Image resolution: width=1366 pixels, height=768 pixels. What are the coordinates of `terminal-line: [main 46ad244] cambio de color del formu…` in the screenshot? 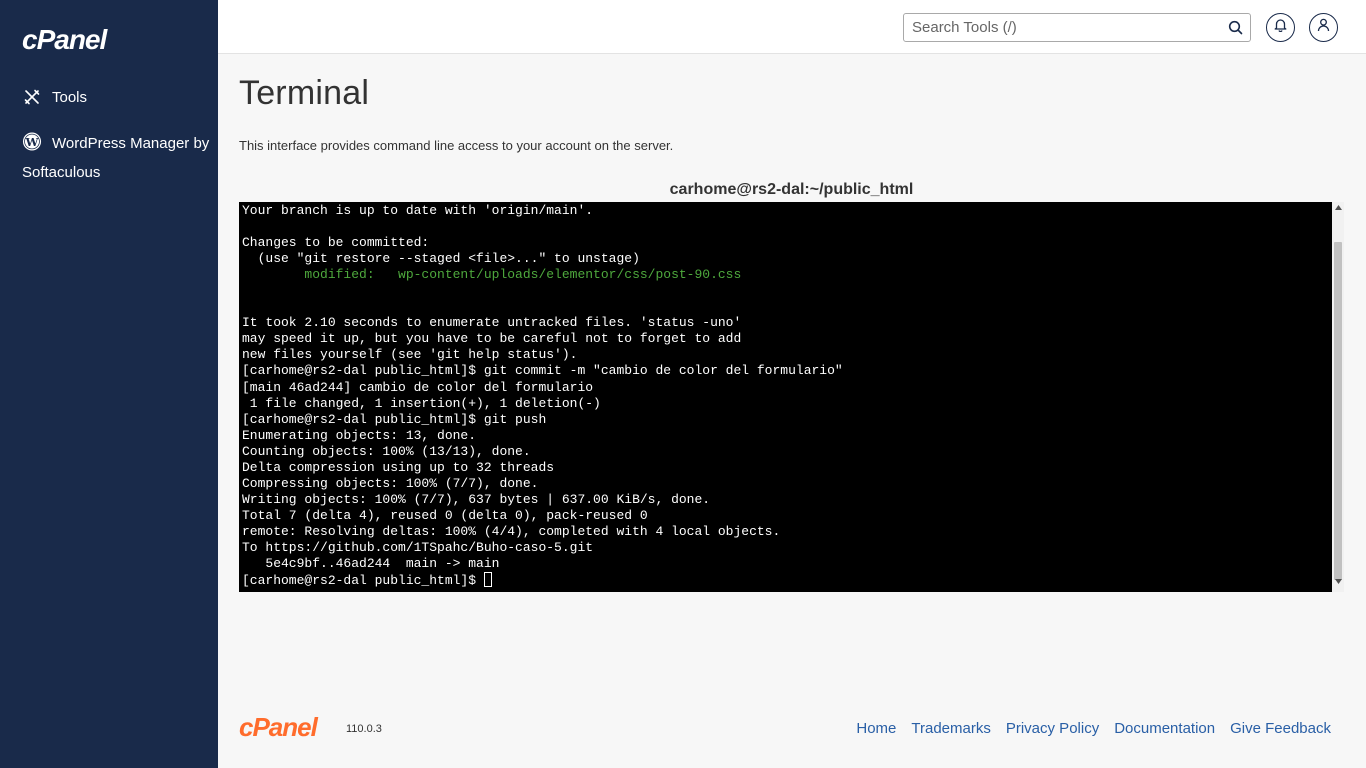 It's located at (418, 387).